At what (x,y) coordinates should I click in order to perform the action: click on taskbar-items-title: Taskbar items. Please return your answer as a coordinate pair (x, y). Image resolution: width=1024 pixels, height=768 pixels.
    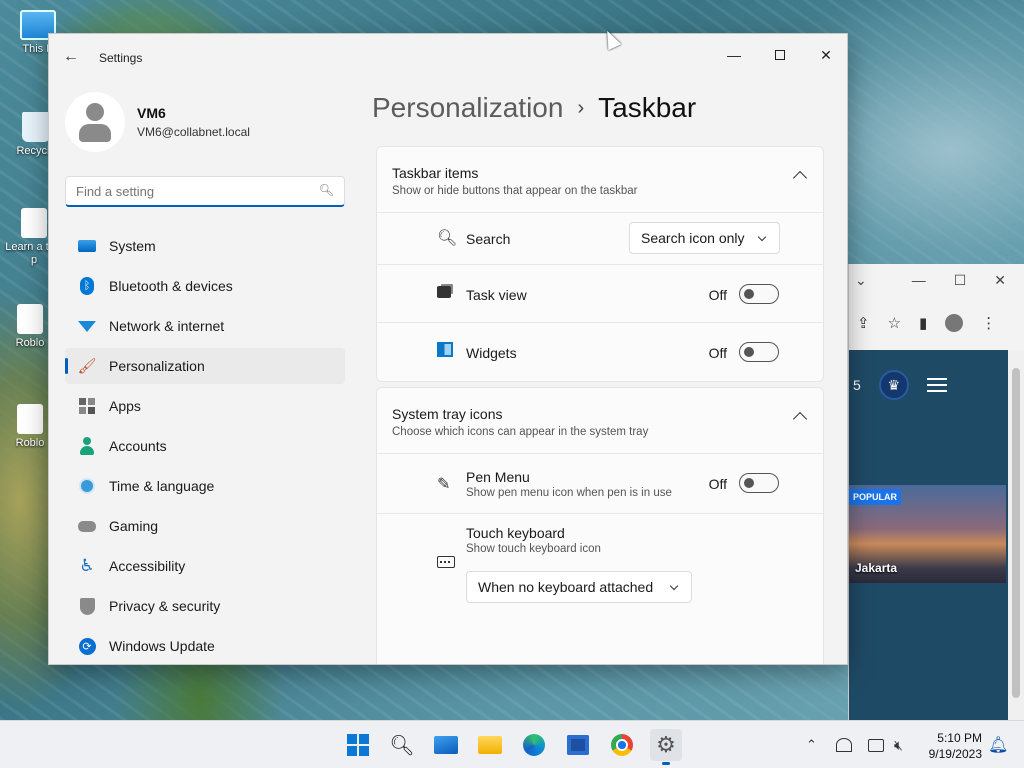
    Looking at the image, I should click on (435, 173).